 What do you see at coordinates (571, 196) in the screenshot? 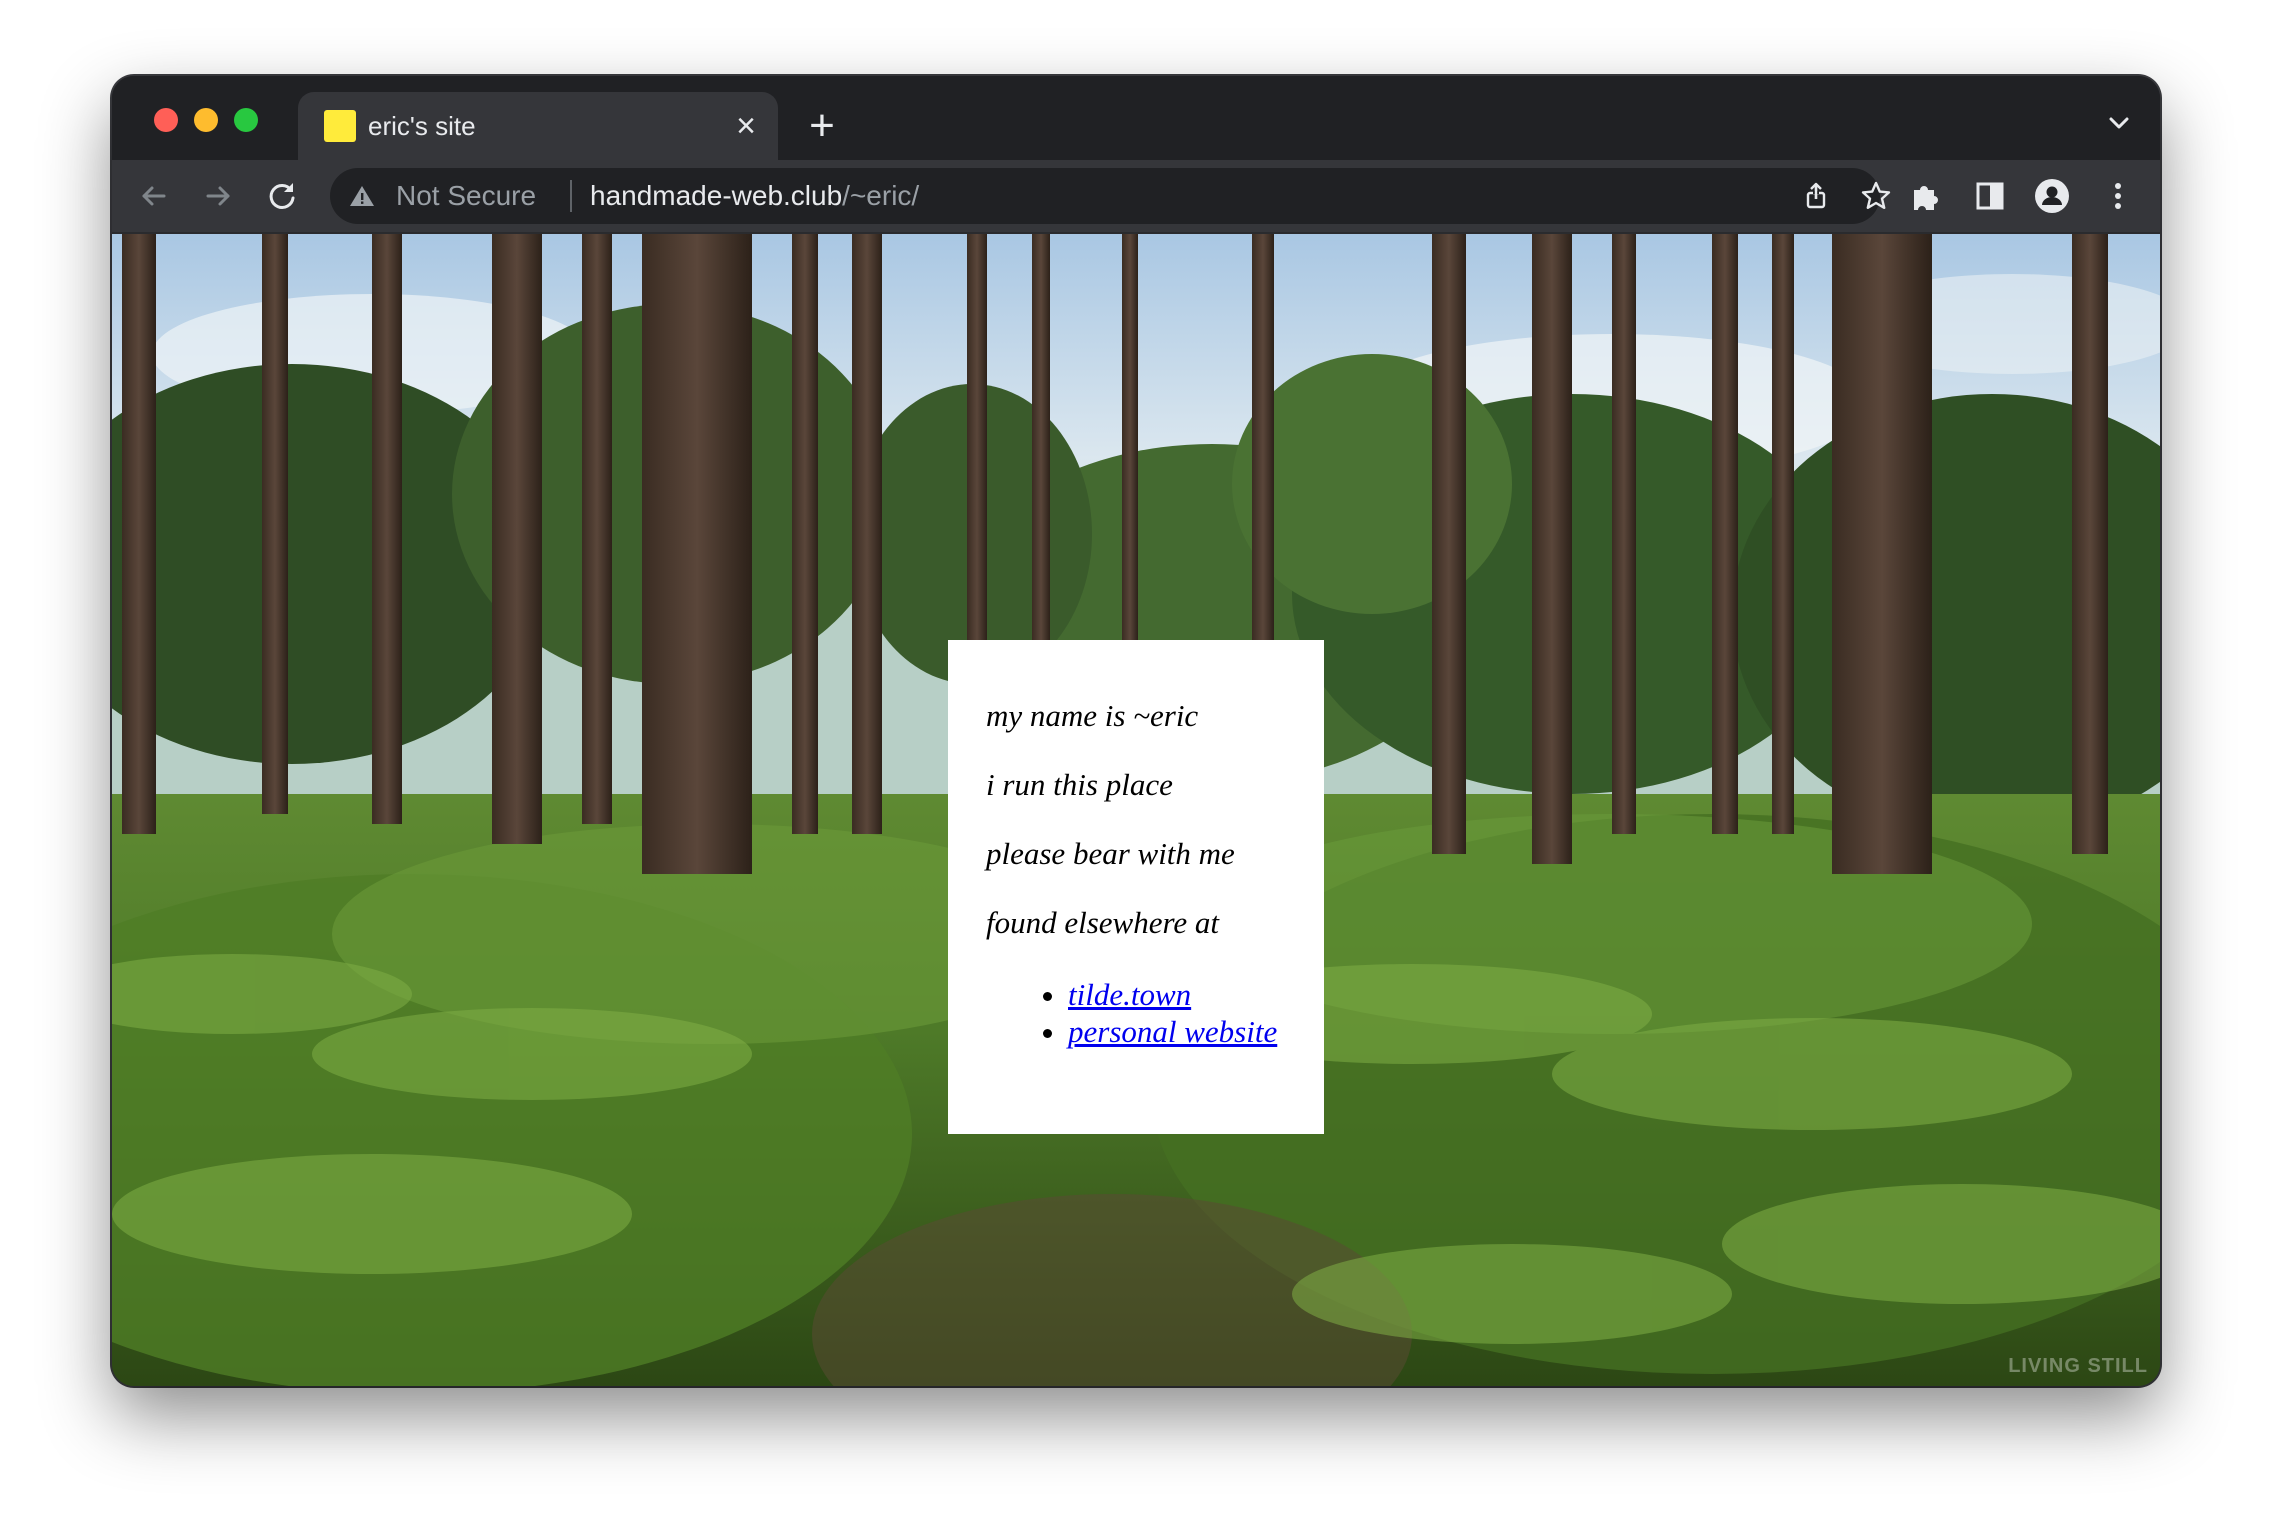
I see `address-separator` at bounding box center [571, 196].